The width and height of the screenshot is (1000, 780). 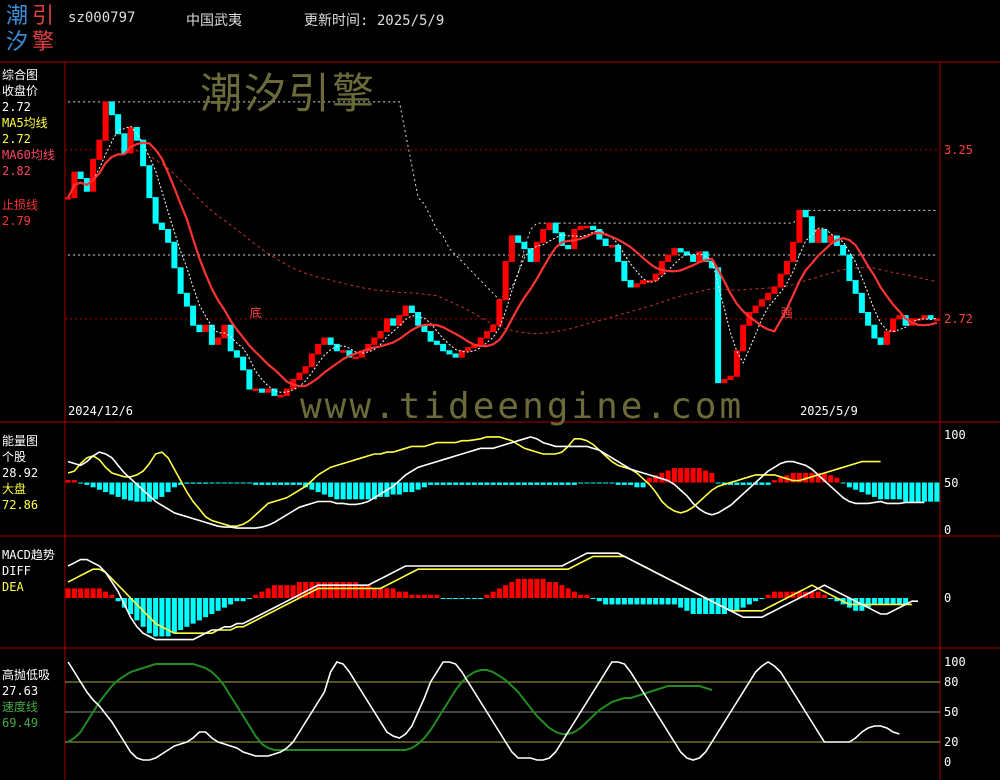 What do you see at coordinates (522, 406) in the screenshot?
I see `watermark-url: www.tideengine.com` at bounding box center [522, 406].